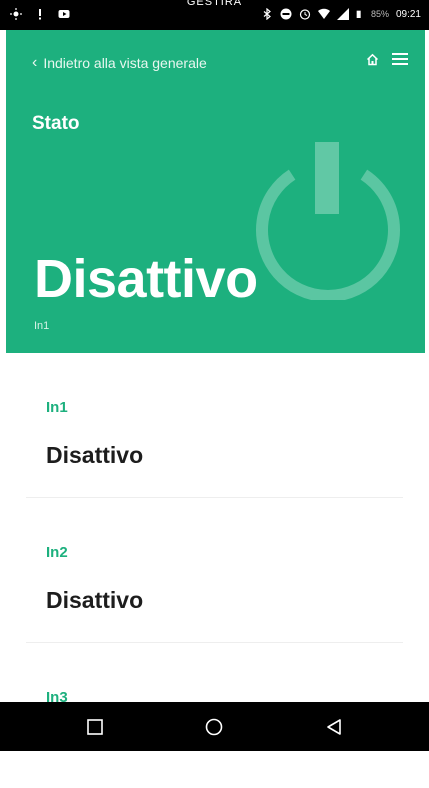 This screenshot has height=788, width=429. I want to click on home-circle-icon, so click(214, 727).